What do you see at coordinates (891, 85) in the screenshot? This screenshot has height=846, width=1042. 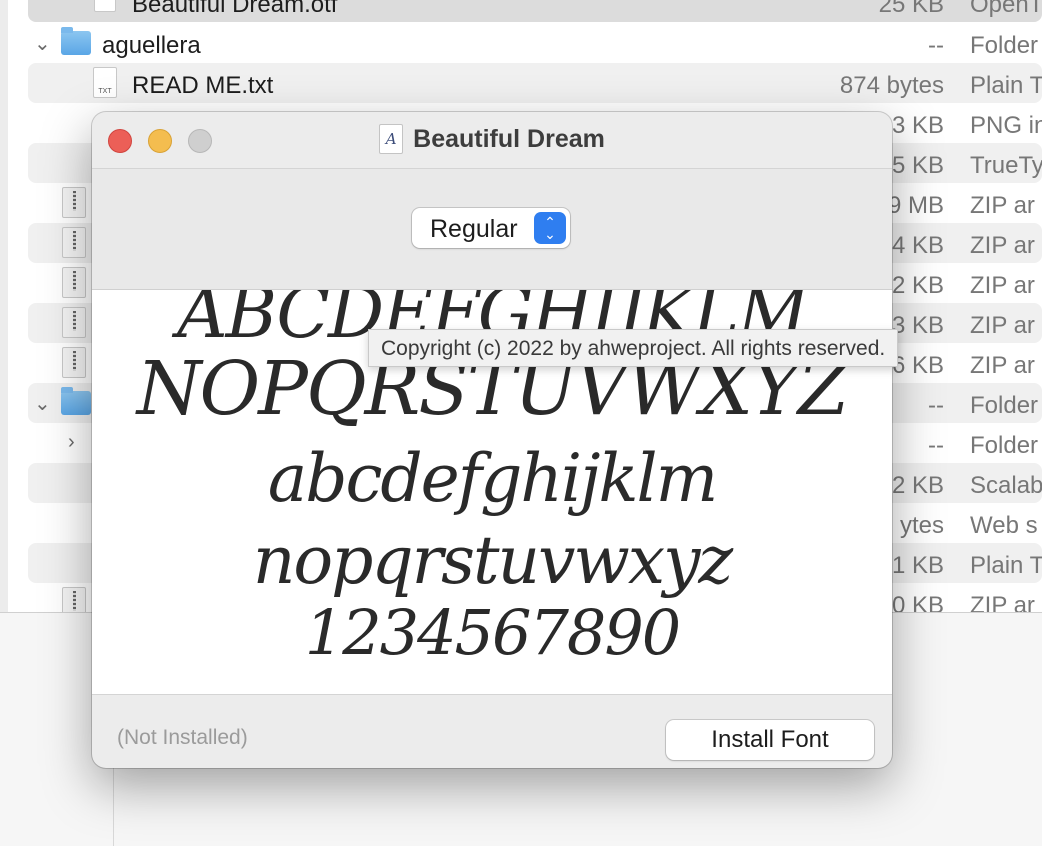 I see `file-size: 874 bytes` at bounding box center [891, 85].